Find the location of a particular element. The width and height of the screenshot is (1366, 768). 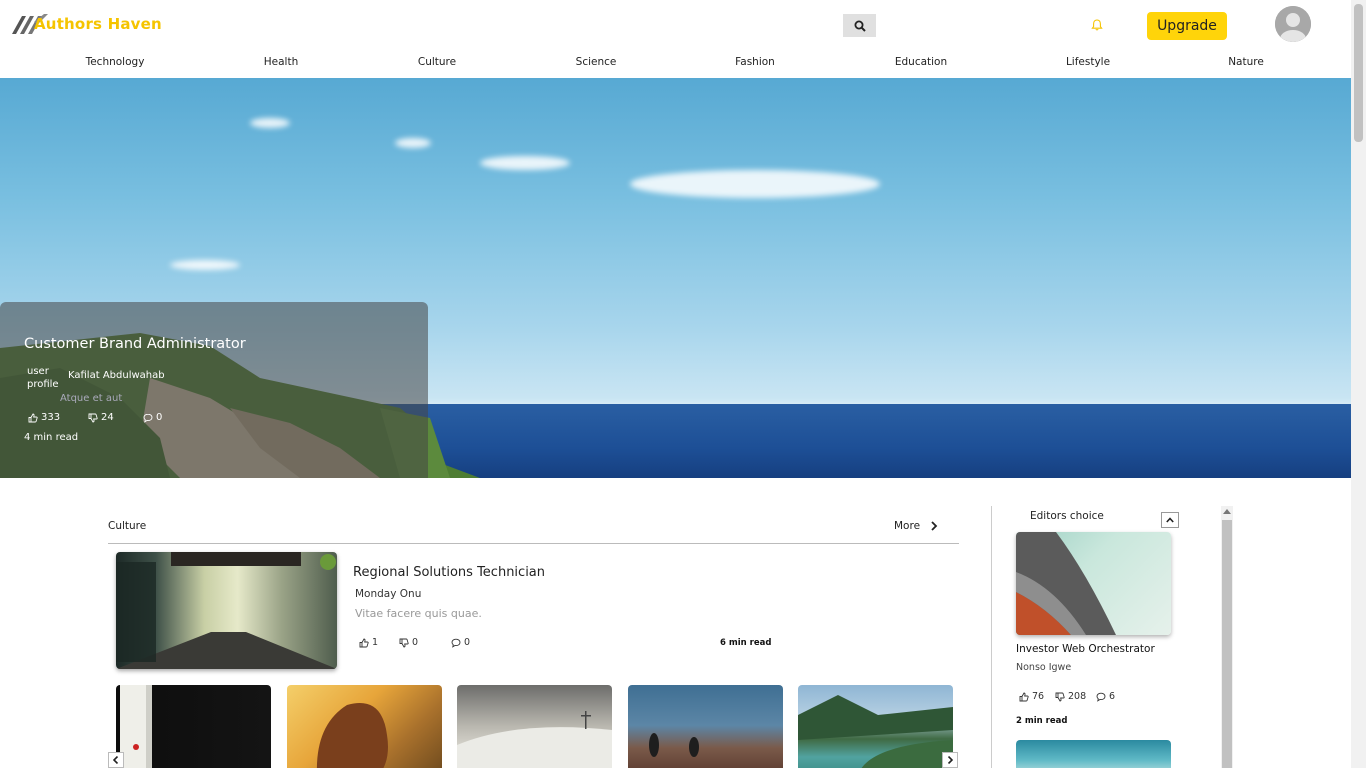

page-scrollbar-thumb is located at coordinates (1358, 73).